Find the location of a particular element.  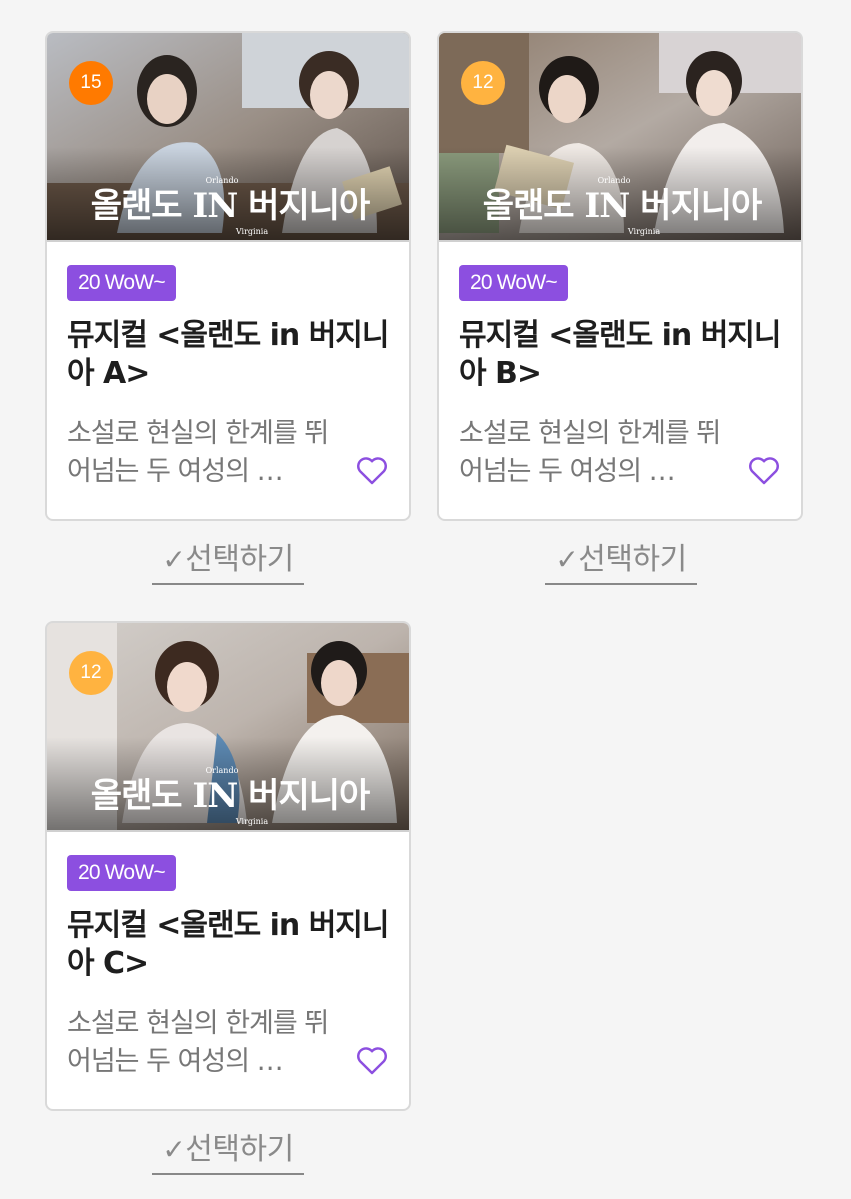

select-button-b: ✓선택하기 is located at coordinates (621, 563).